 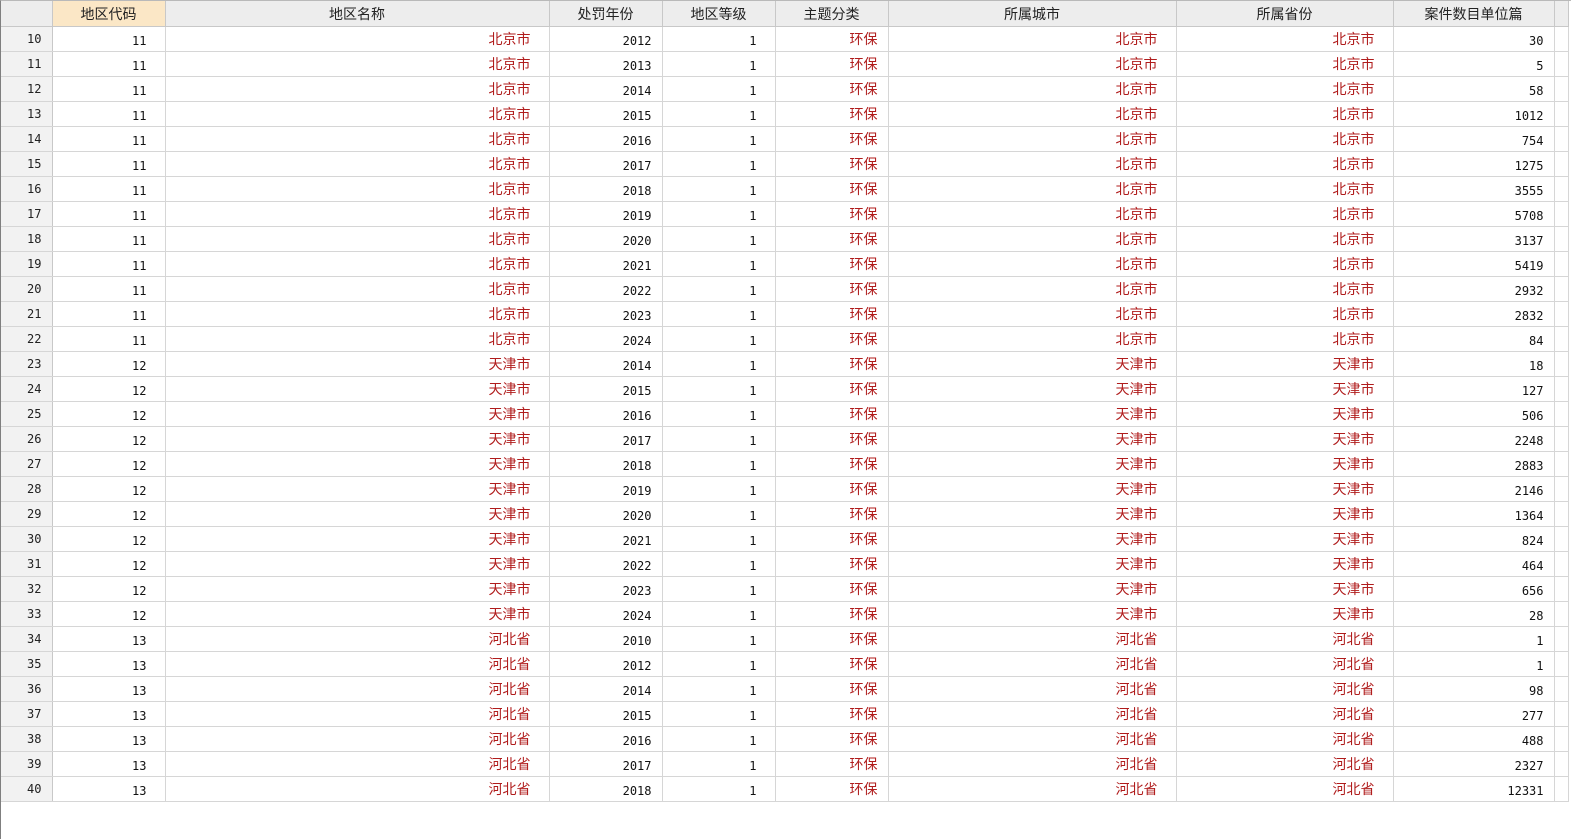 I want to click on column-header-penalty-year: 处罚年份, so click(x=606, y=14).